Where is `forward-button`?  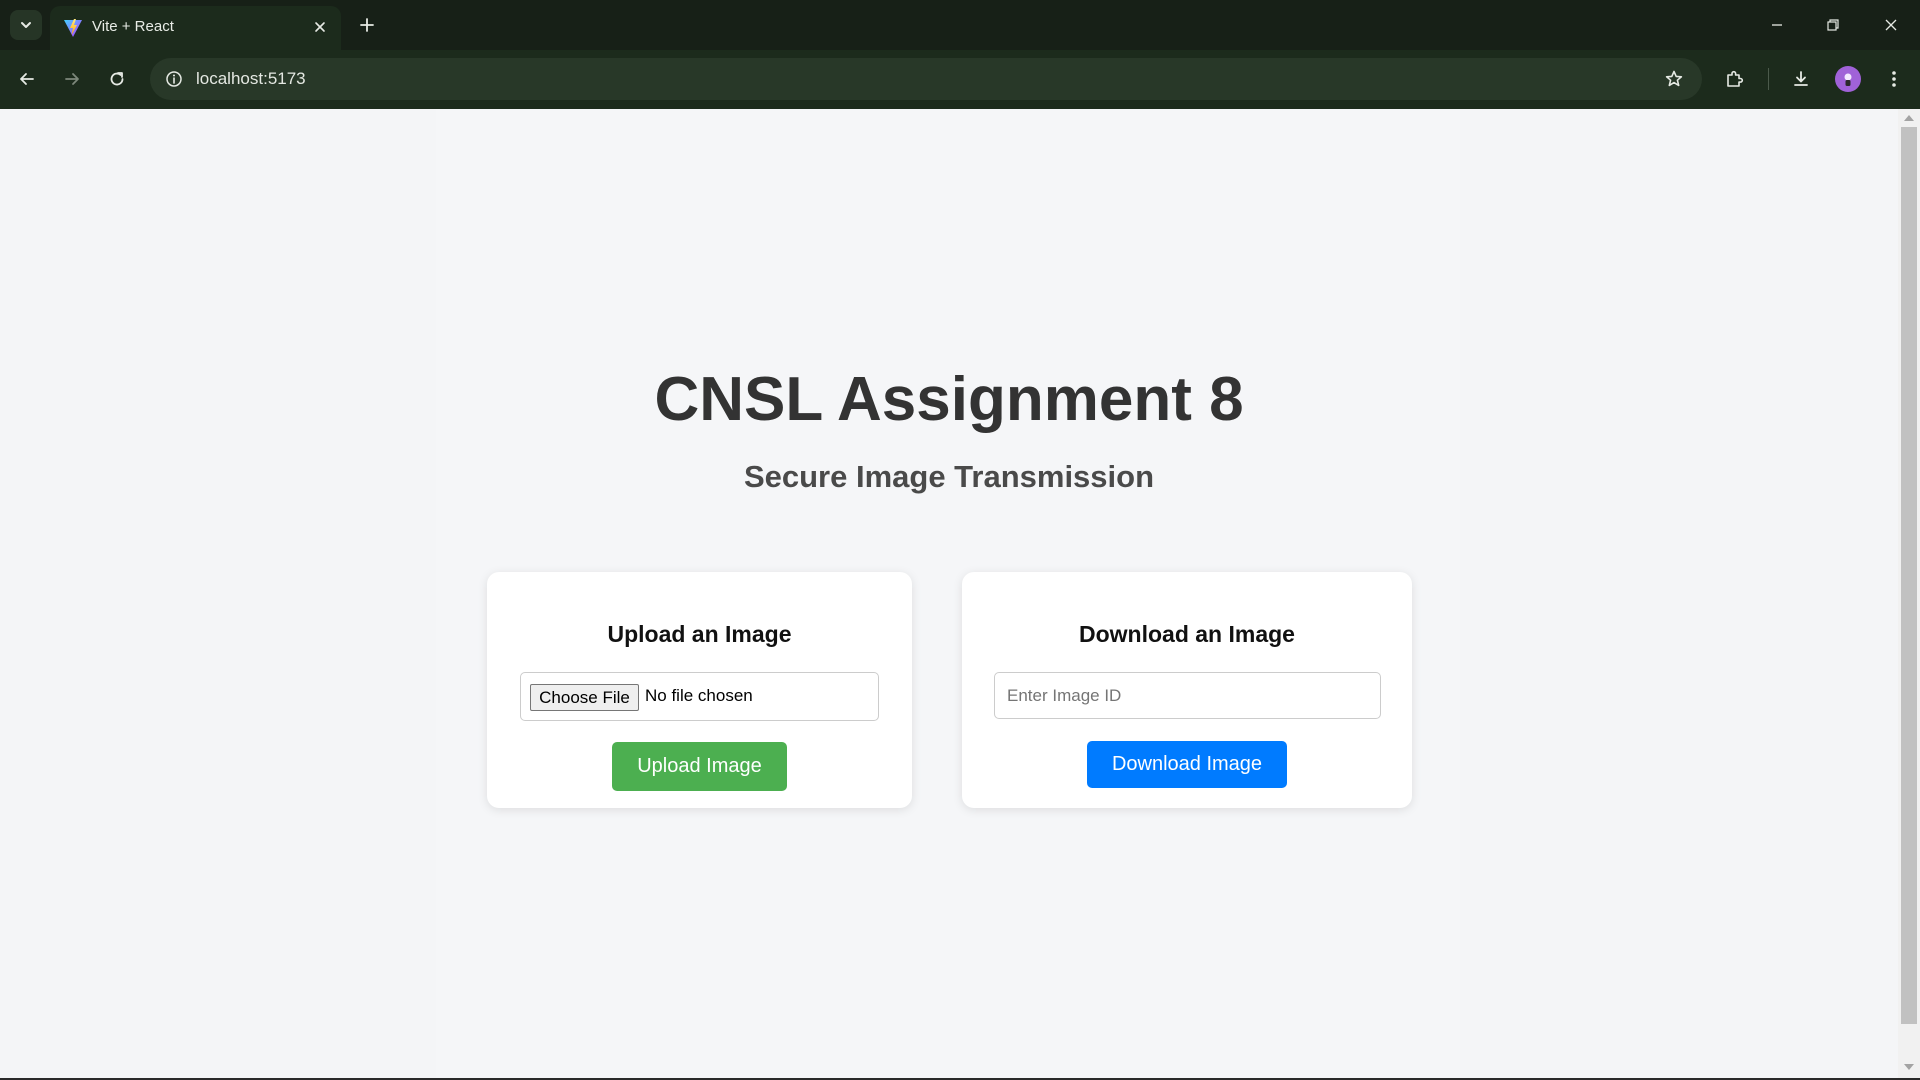 forward-button is located at coordinates (72, 79).